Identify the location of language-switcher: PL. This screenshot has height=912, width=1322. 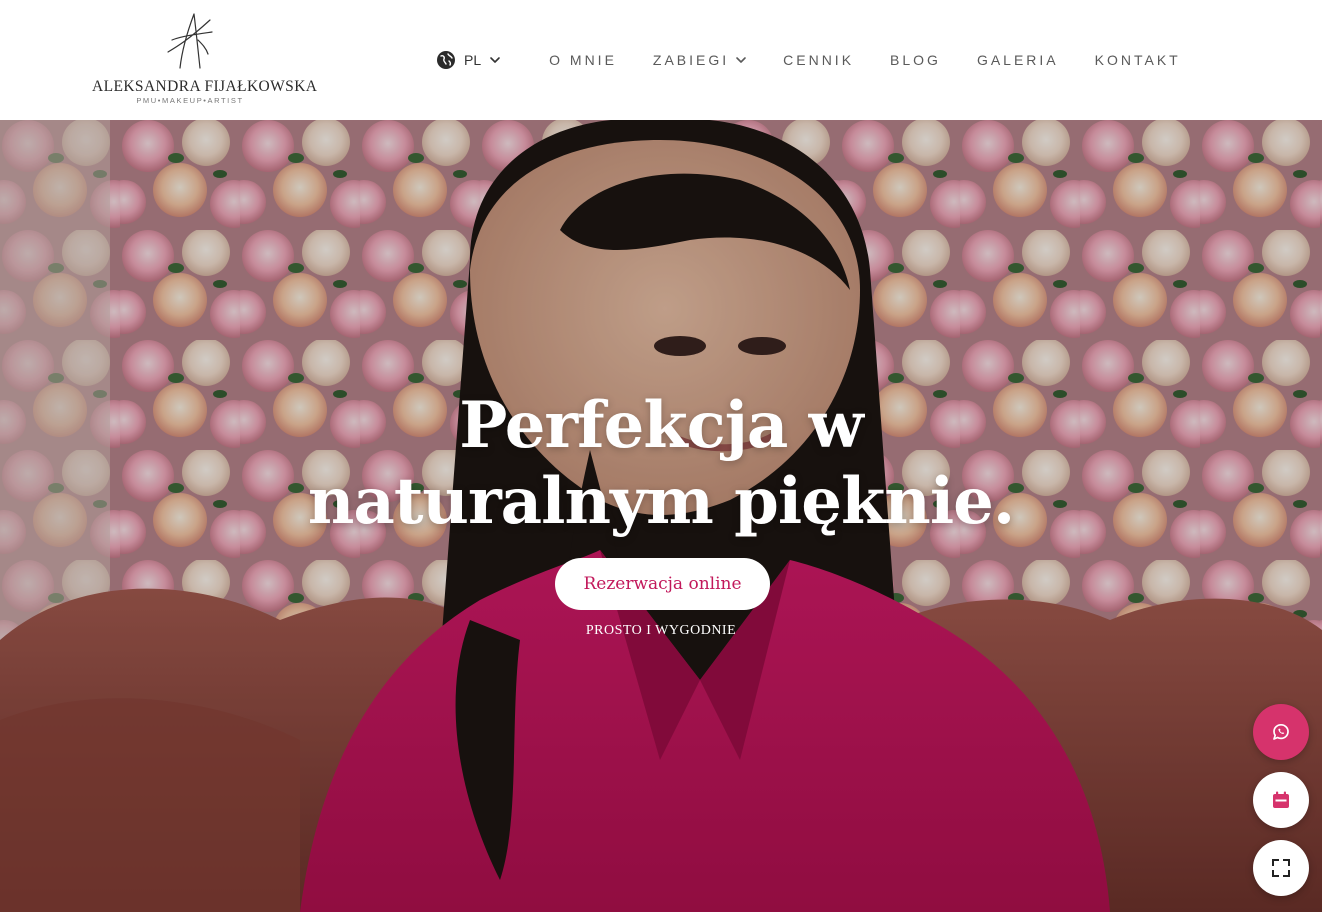
(468, 60).